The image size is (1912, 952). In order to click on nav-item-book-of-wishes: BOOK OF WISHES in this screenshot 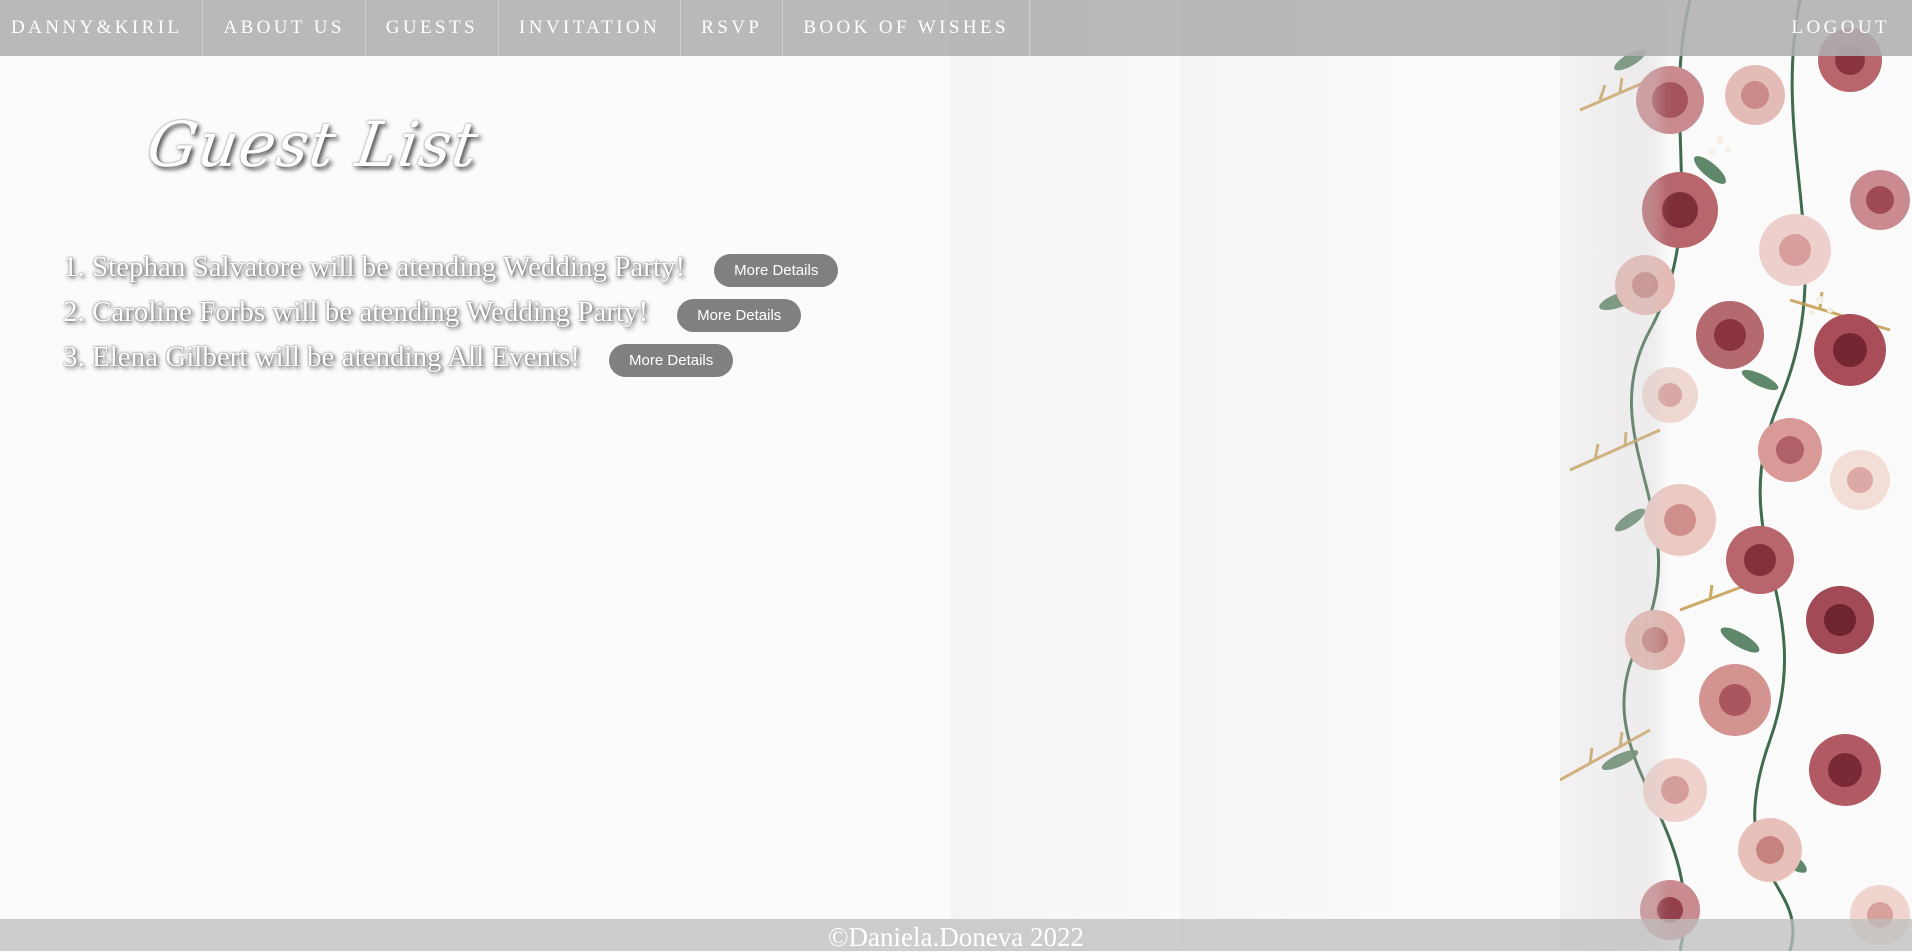, I will do `click(906, 28)`.